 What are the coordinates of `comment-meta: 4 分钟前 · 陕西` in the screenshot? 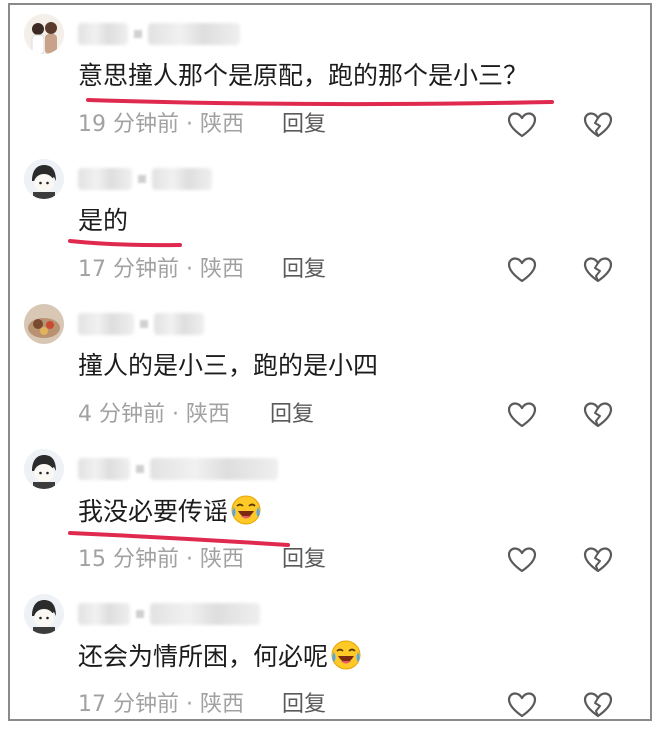 It's located at (154, 414).